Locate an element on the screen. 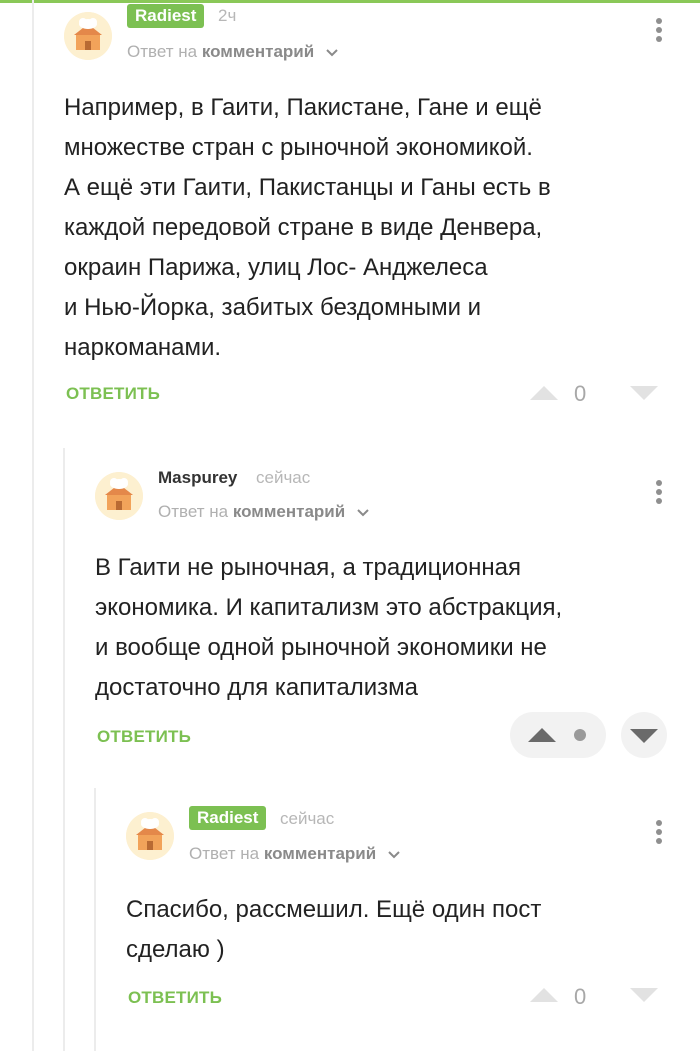 The width and height of the screenshot is (700, 1051). comment-time: 2ч is located at coordinates (227, 15).